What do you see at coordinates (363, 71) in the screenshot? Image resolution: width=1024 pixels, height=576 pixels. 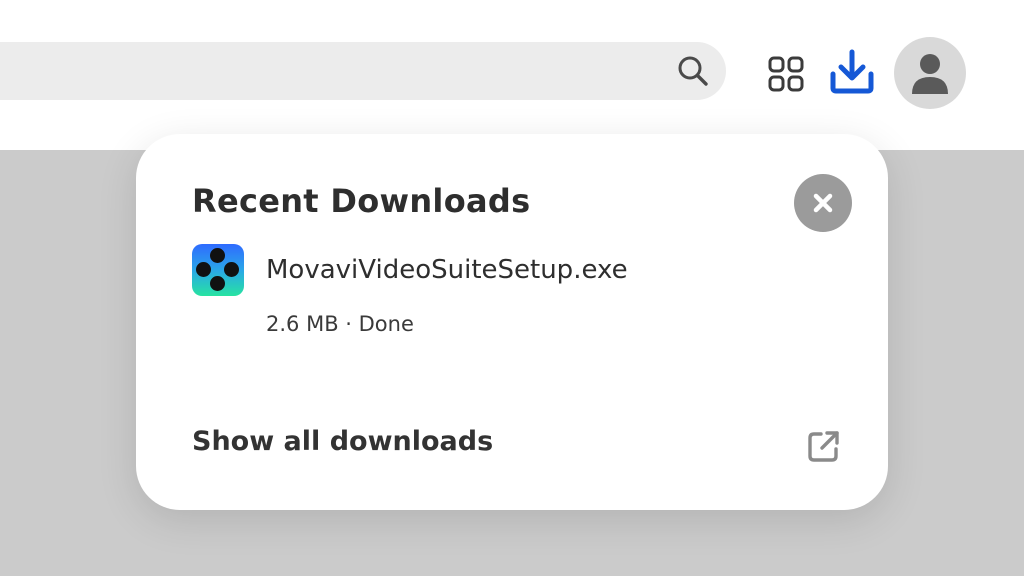 I see `address-bar` at bounding box center [363, 71].